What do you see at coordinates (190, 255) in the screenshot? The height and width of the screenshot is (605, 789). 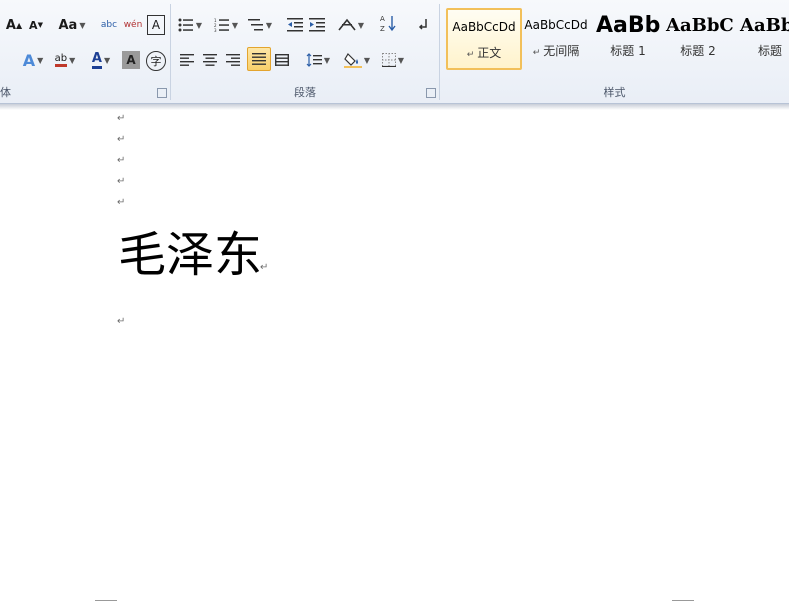 I see `document-main-text: 毛泽东` at bounding box center [190, 255].